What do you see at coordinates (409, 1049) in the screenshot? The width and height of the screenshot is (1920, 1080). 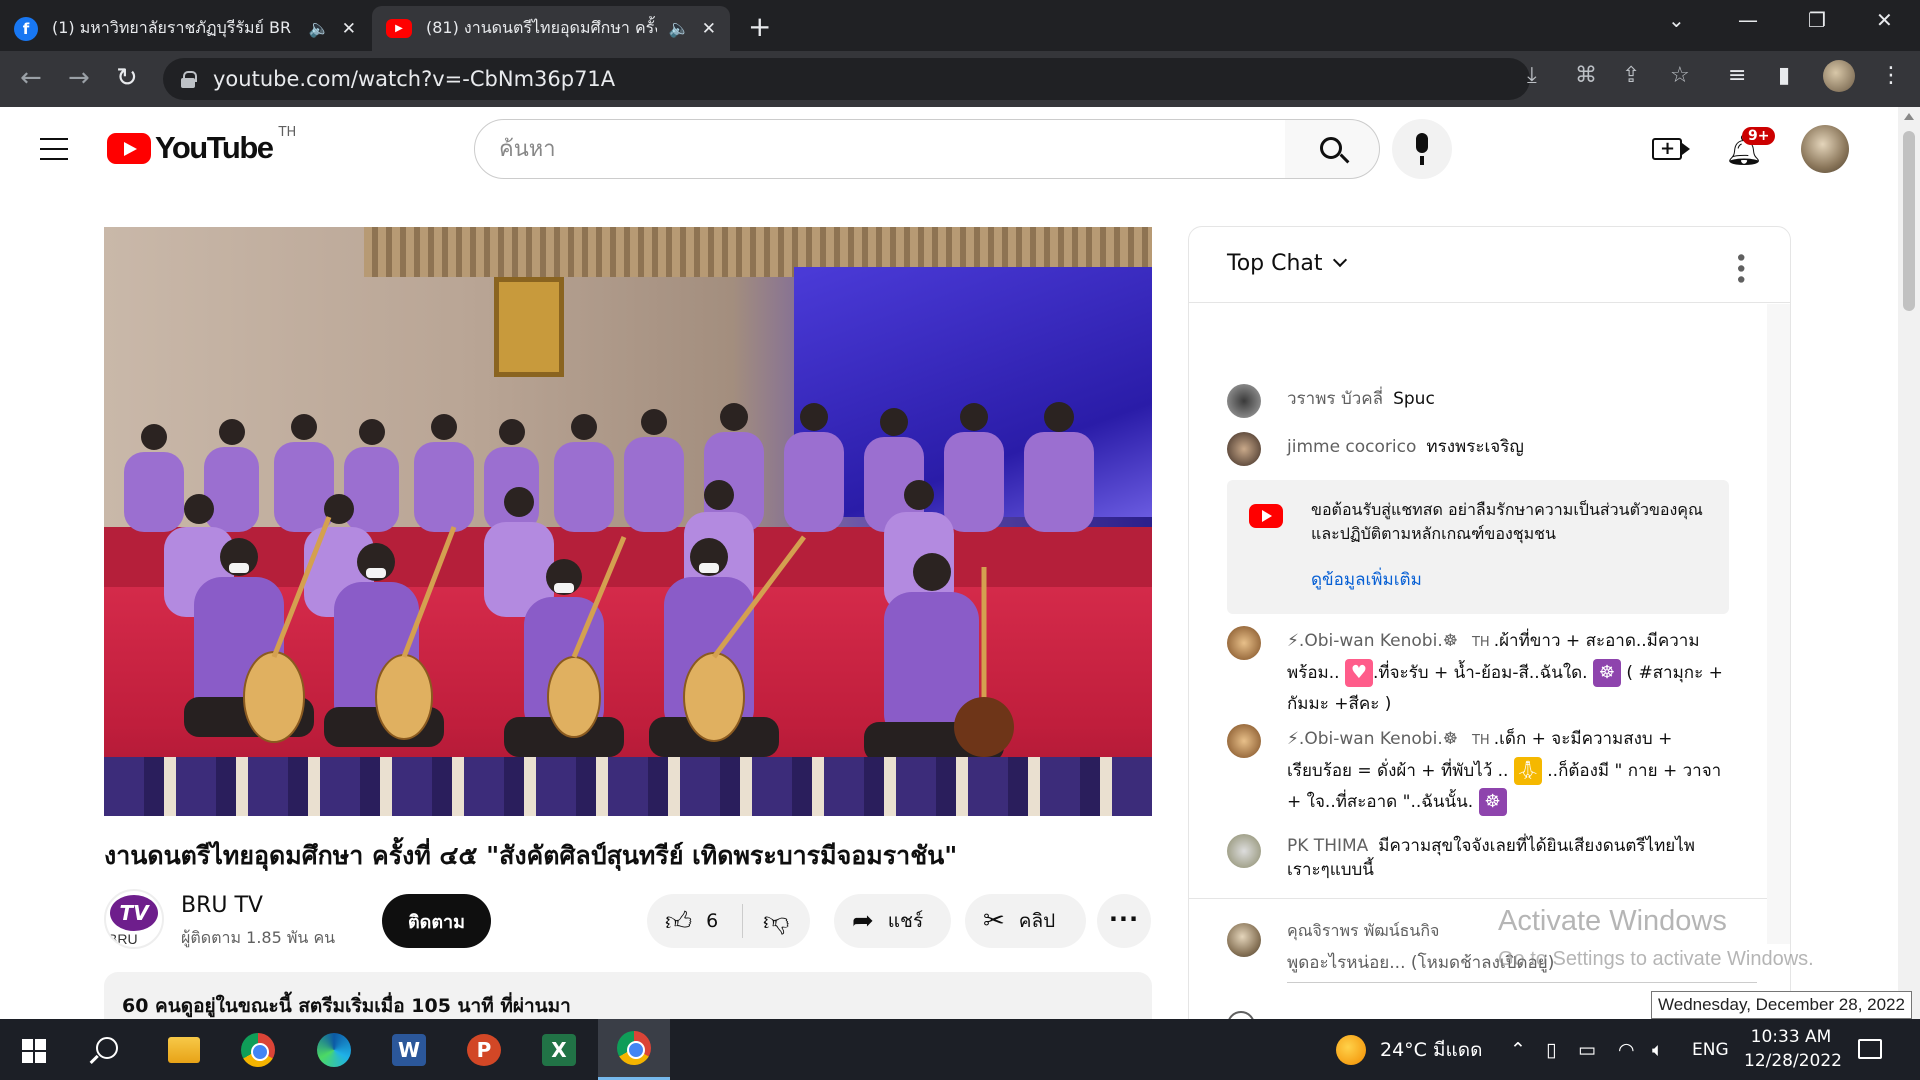 I see `word-app: W` at bounding box center [409, 1049].